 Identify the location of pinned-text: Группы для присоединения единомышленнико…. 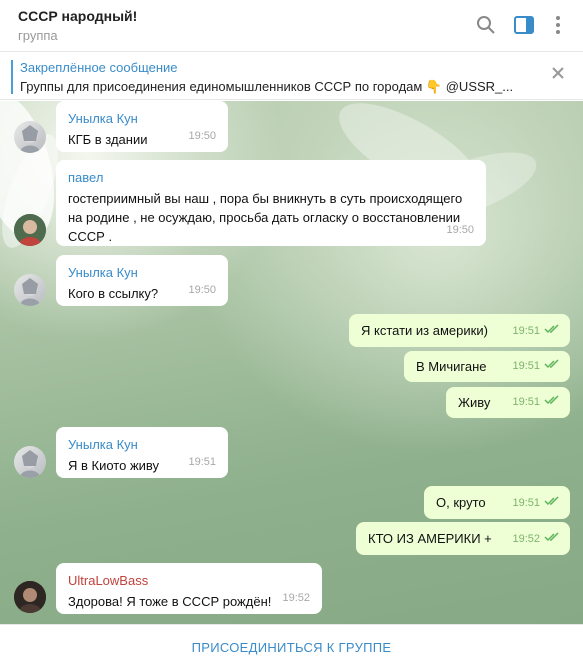
(267, 86).